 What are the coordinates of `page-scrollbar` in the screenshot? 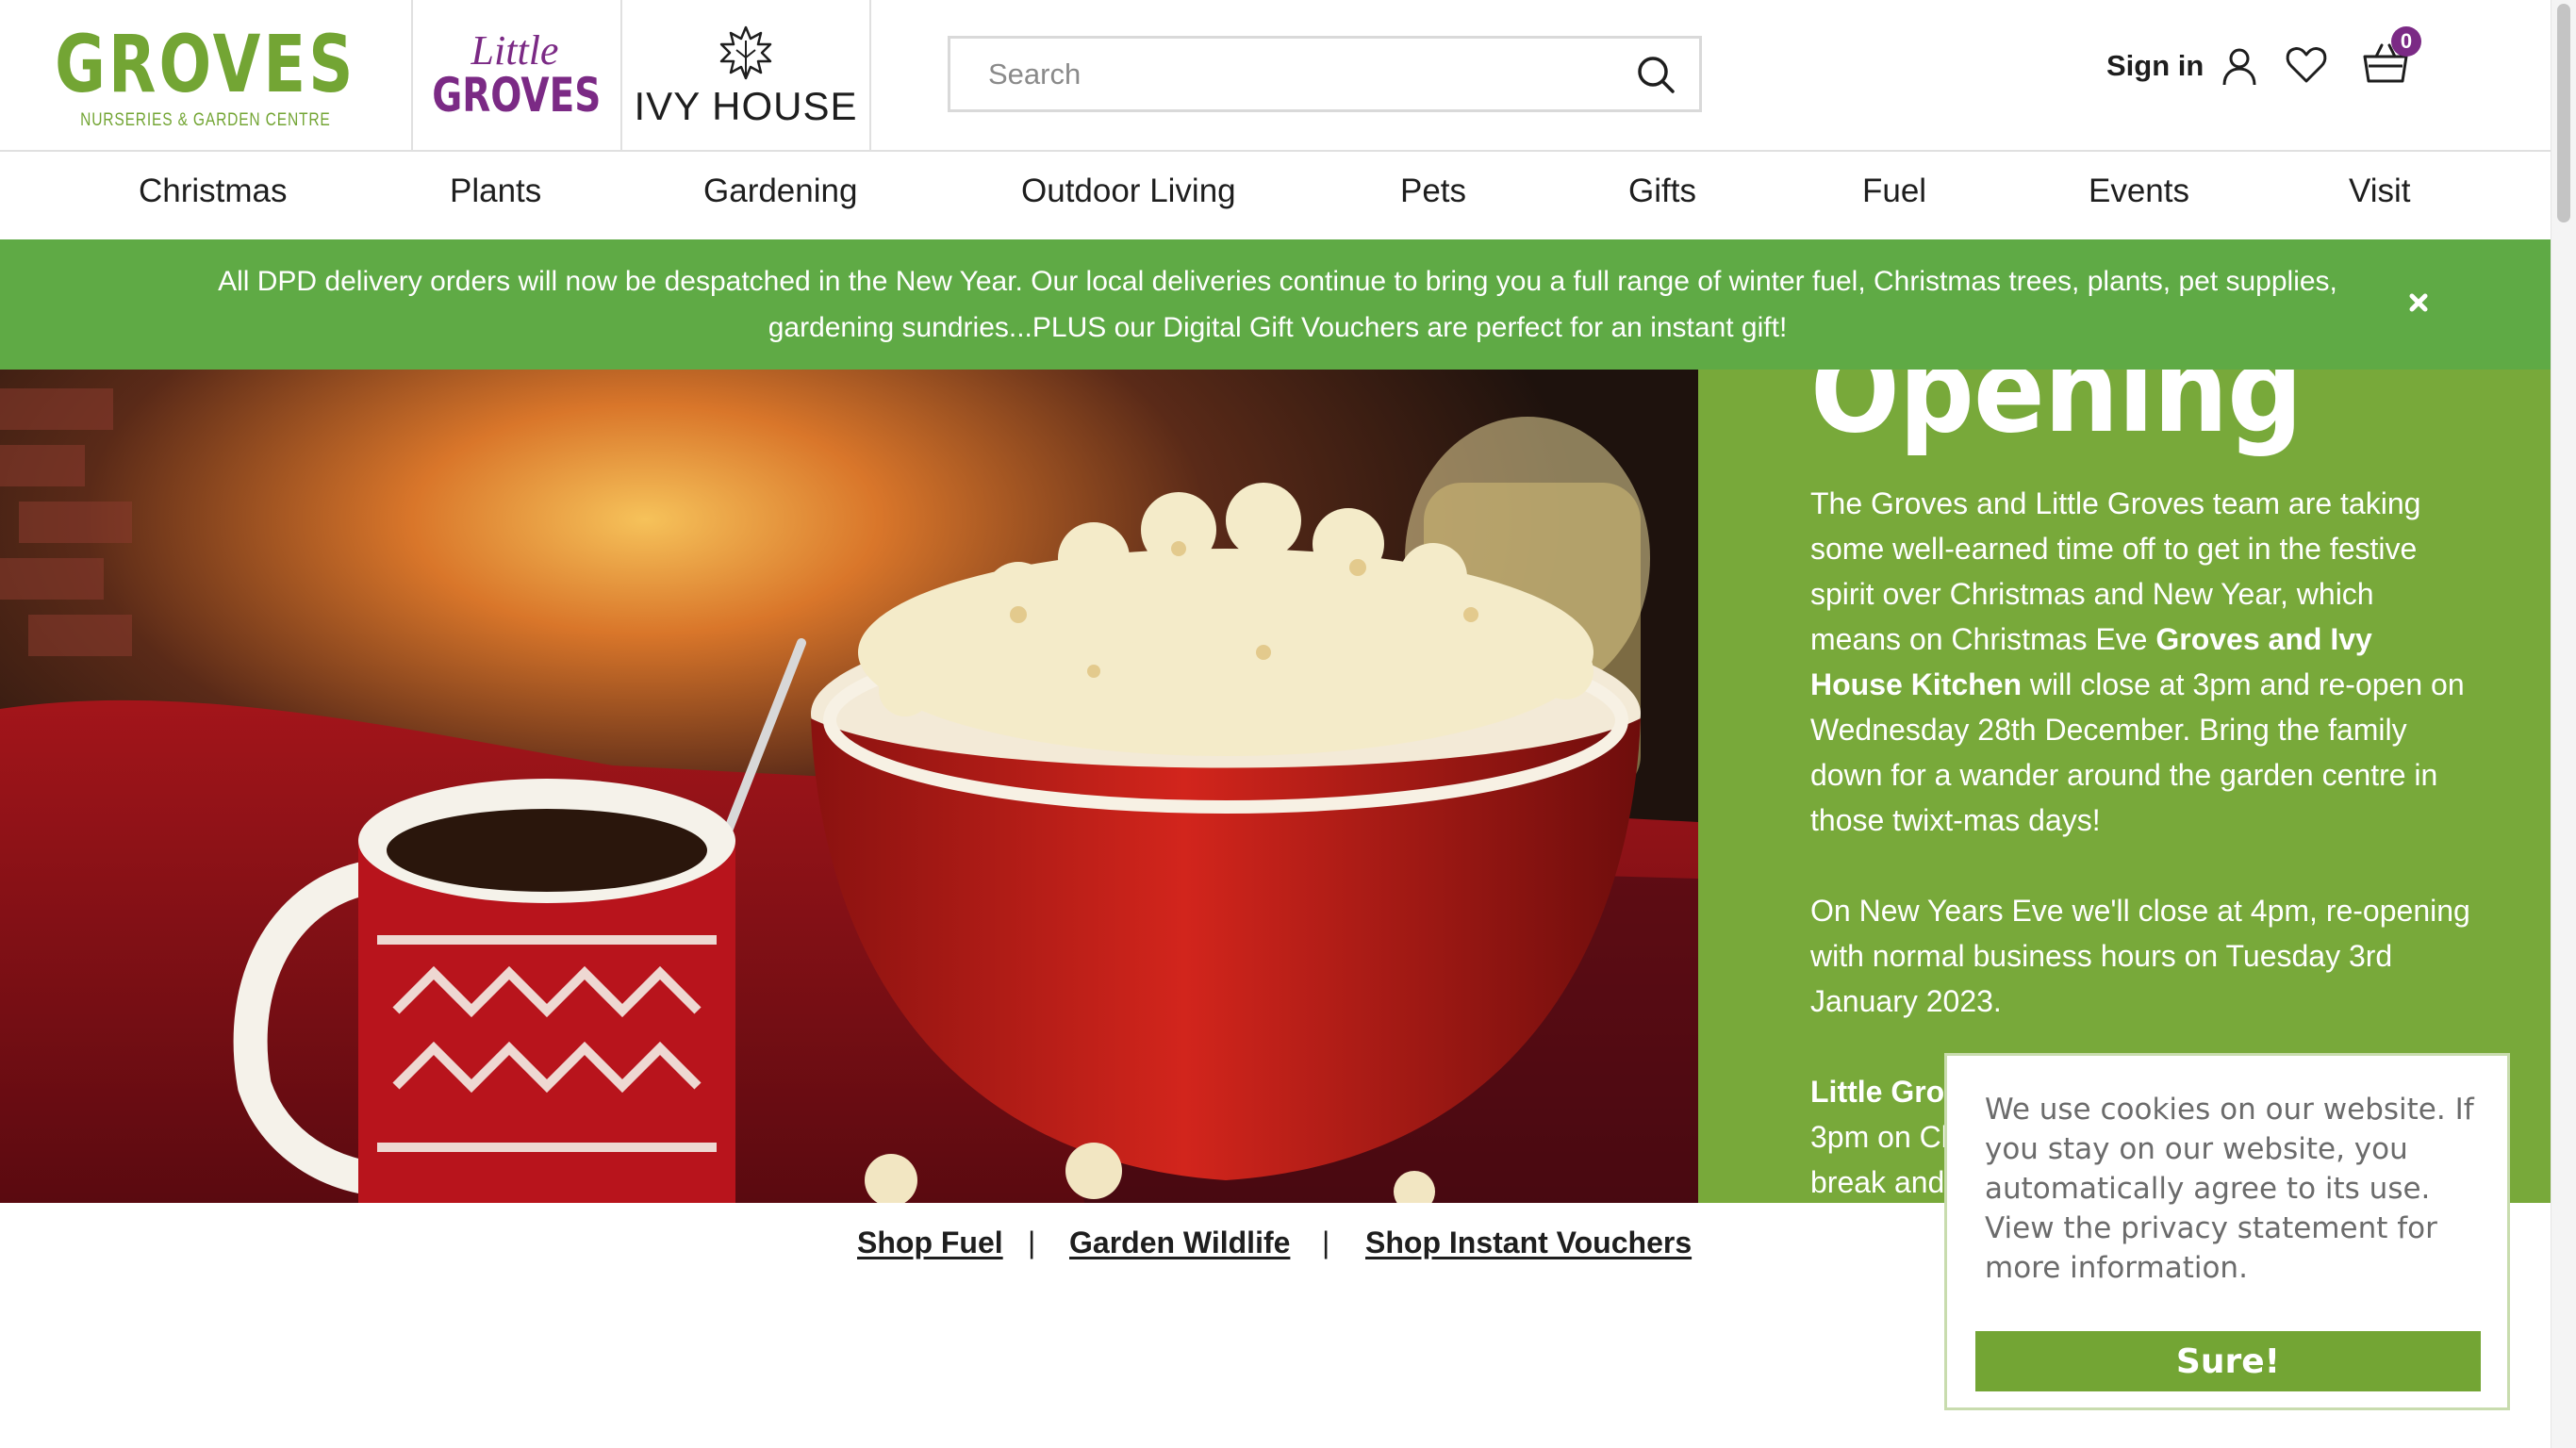 It's located at (2563, 724).